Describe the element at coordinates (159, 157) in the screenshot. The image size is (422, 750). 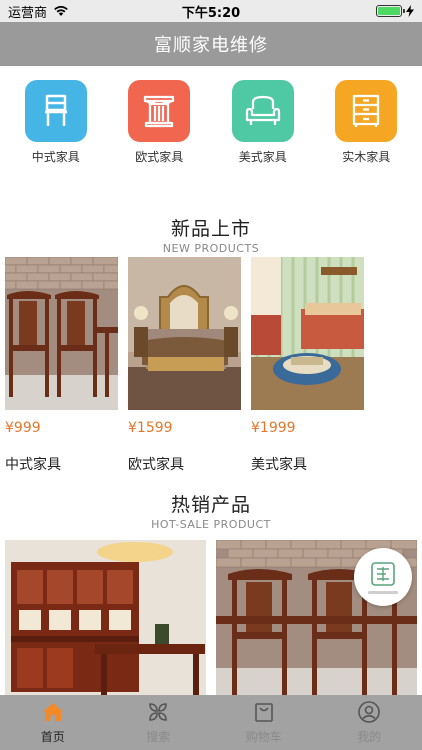
I see `category-label: 欧式家具` at that location.